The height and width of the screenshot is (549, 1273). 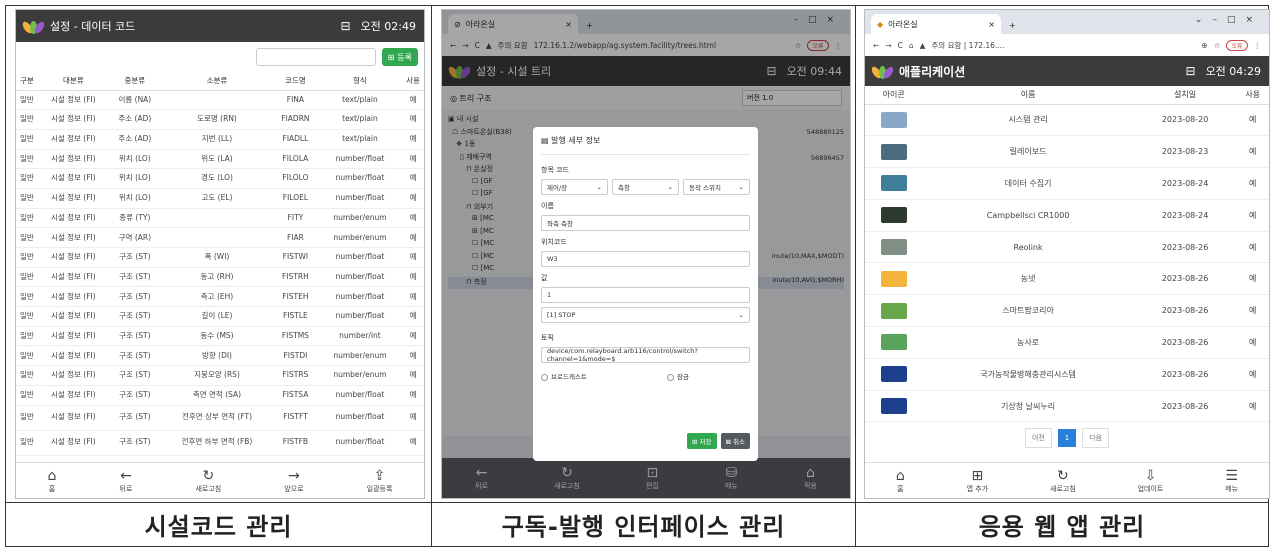 I want to click on table-cell: text/plain, so click(x=360, y=119).